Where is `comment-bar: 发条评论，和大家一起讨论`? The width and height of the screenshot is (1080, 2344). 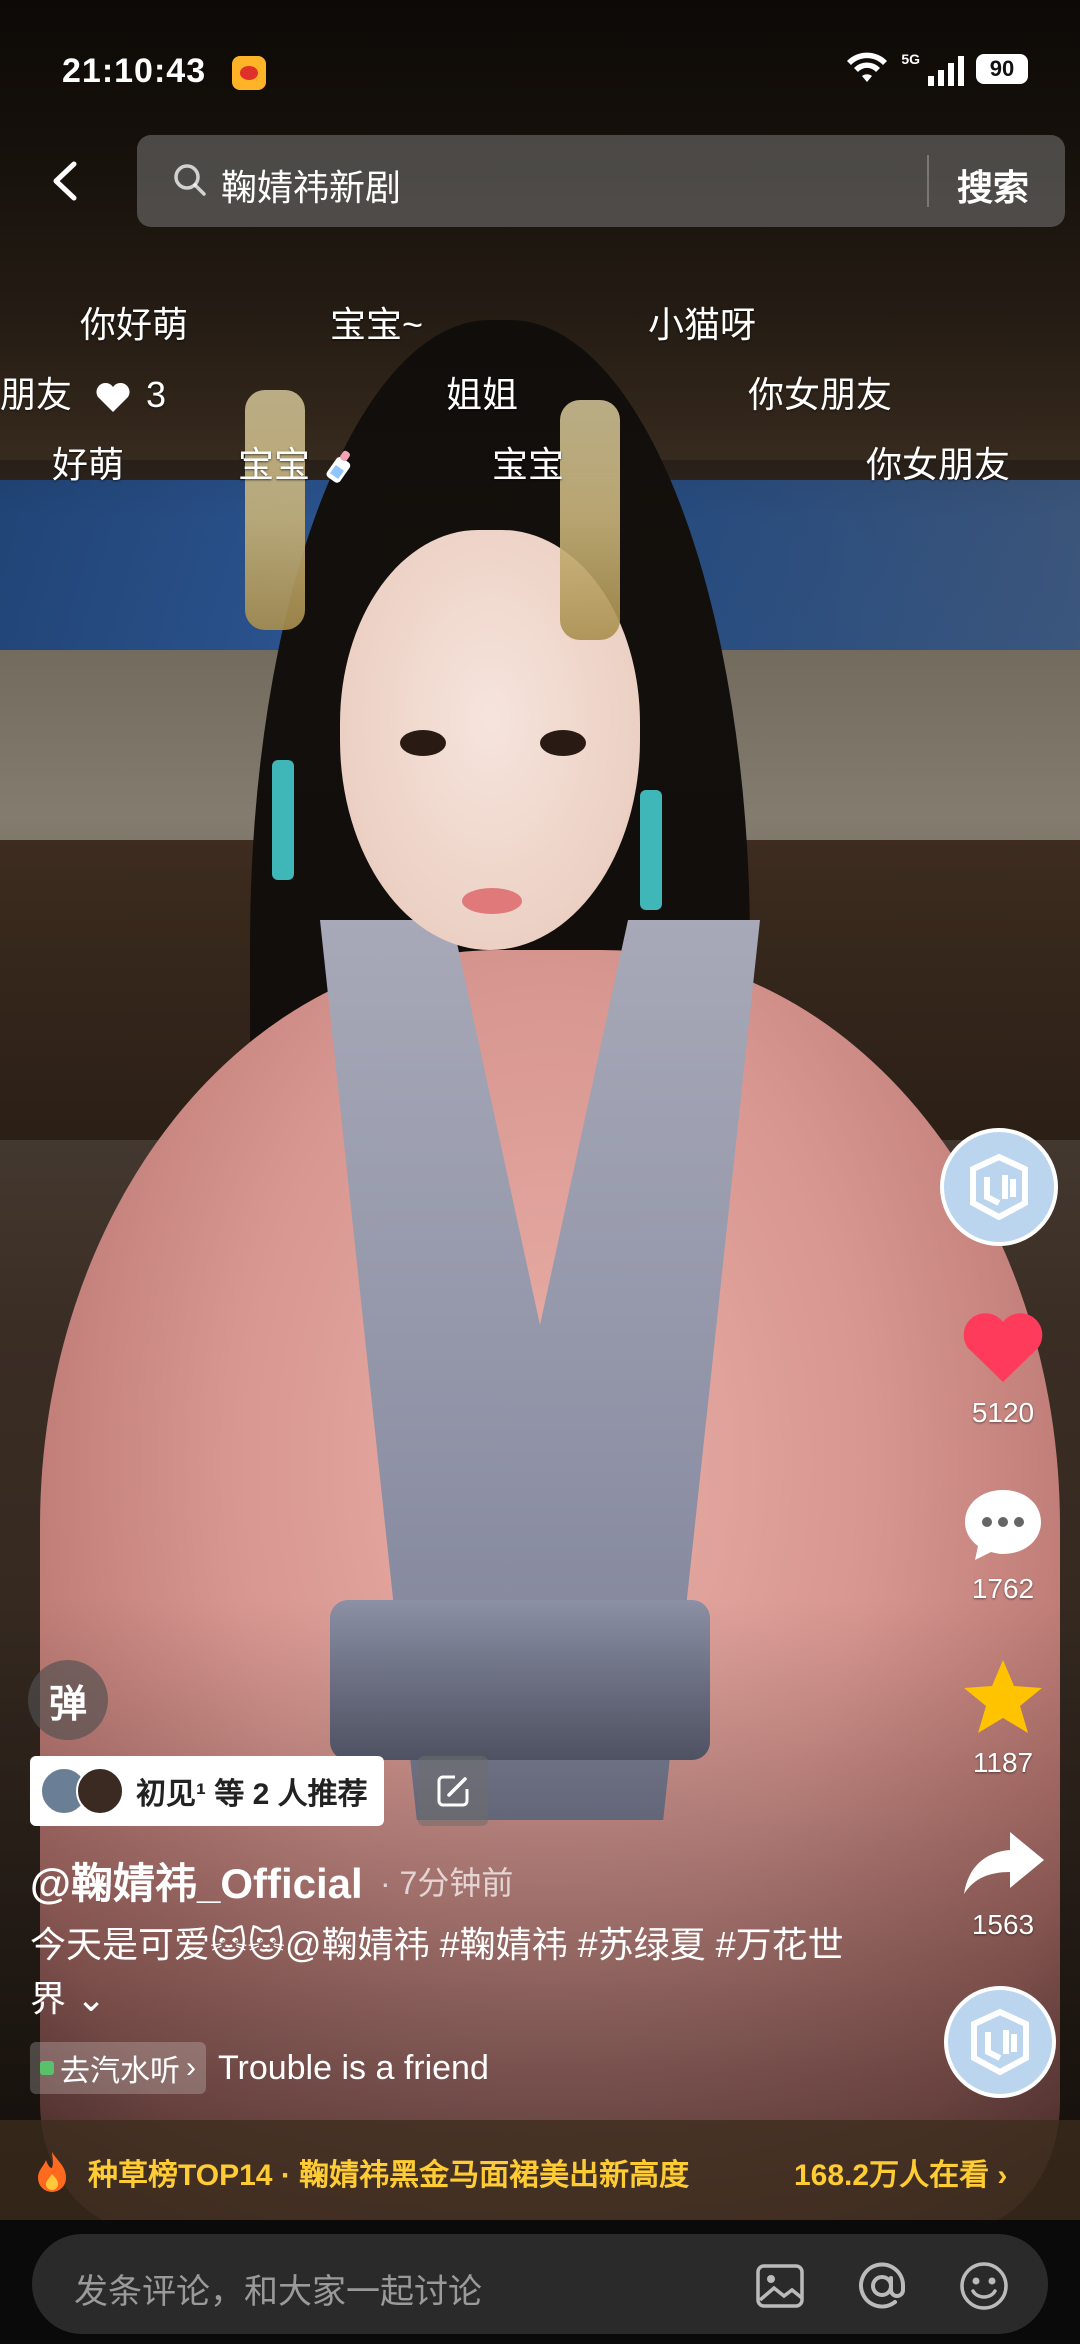
comment-bar: 发条评论，和大家一起讨论 is located at coordinates (540, 2282).